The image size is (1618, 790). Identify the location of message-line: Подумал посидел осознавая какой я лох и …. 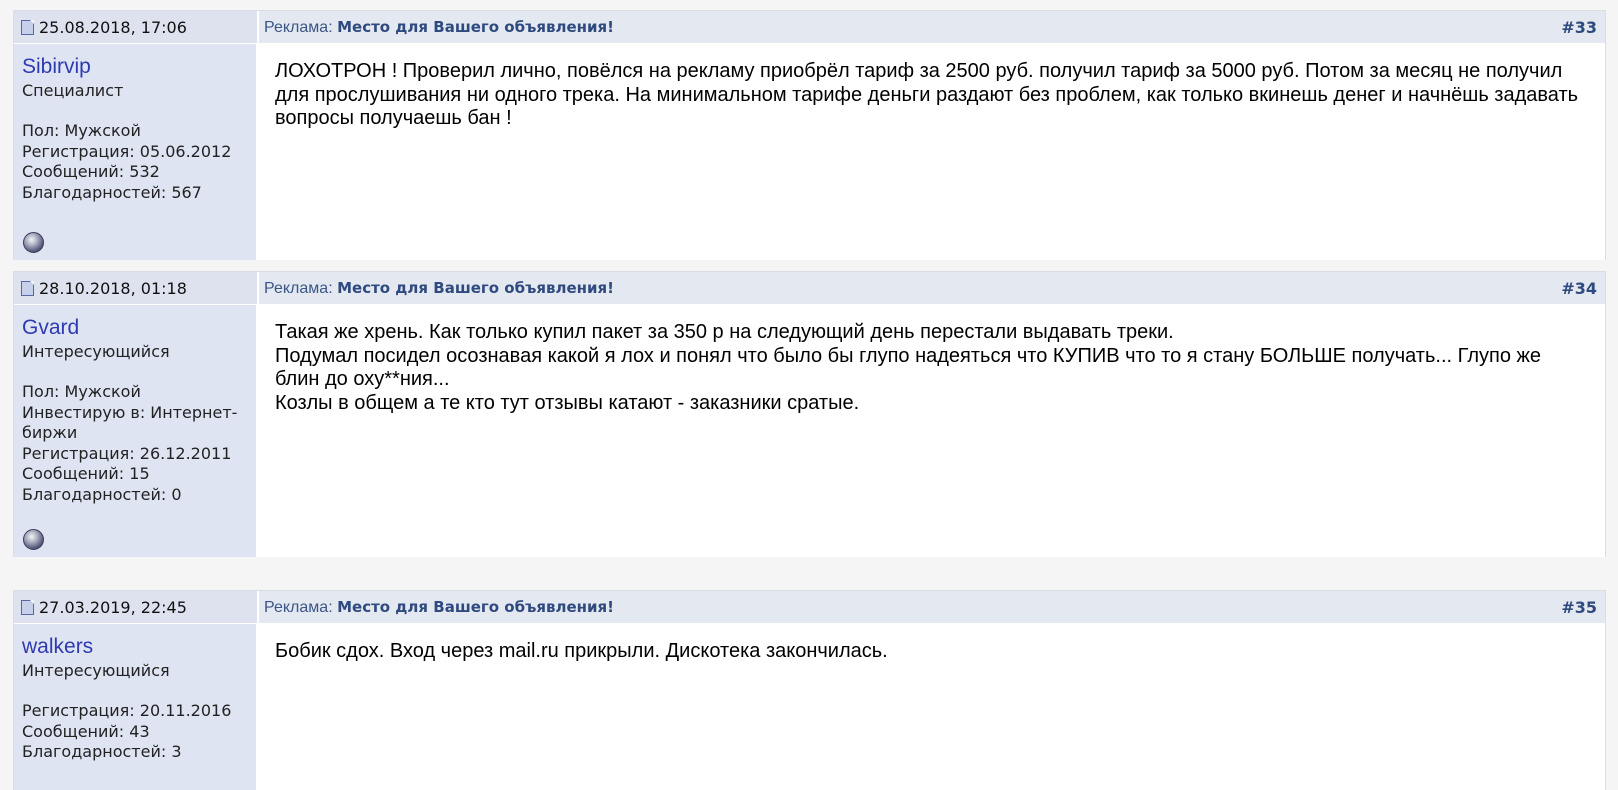
(908, 367).